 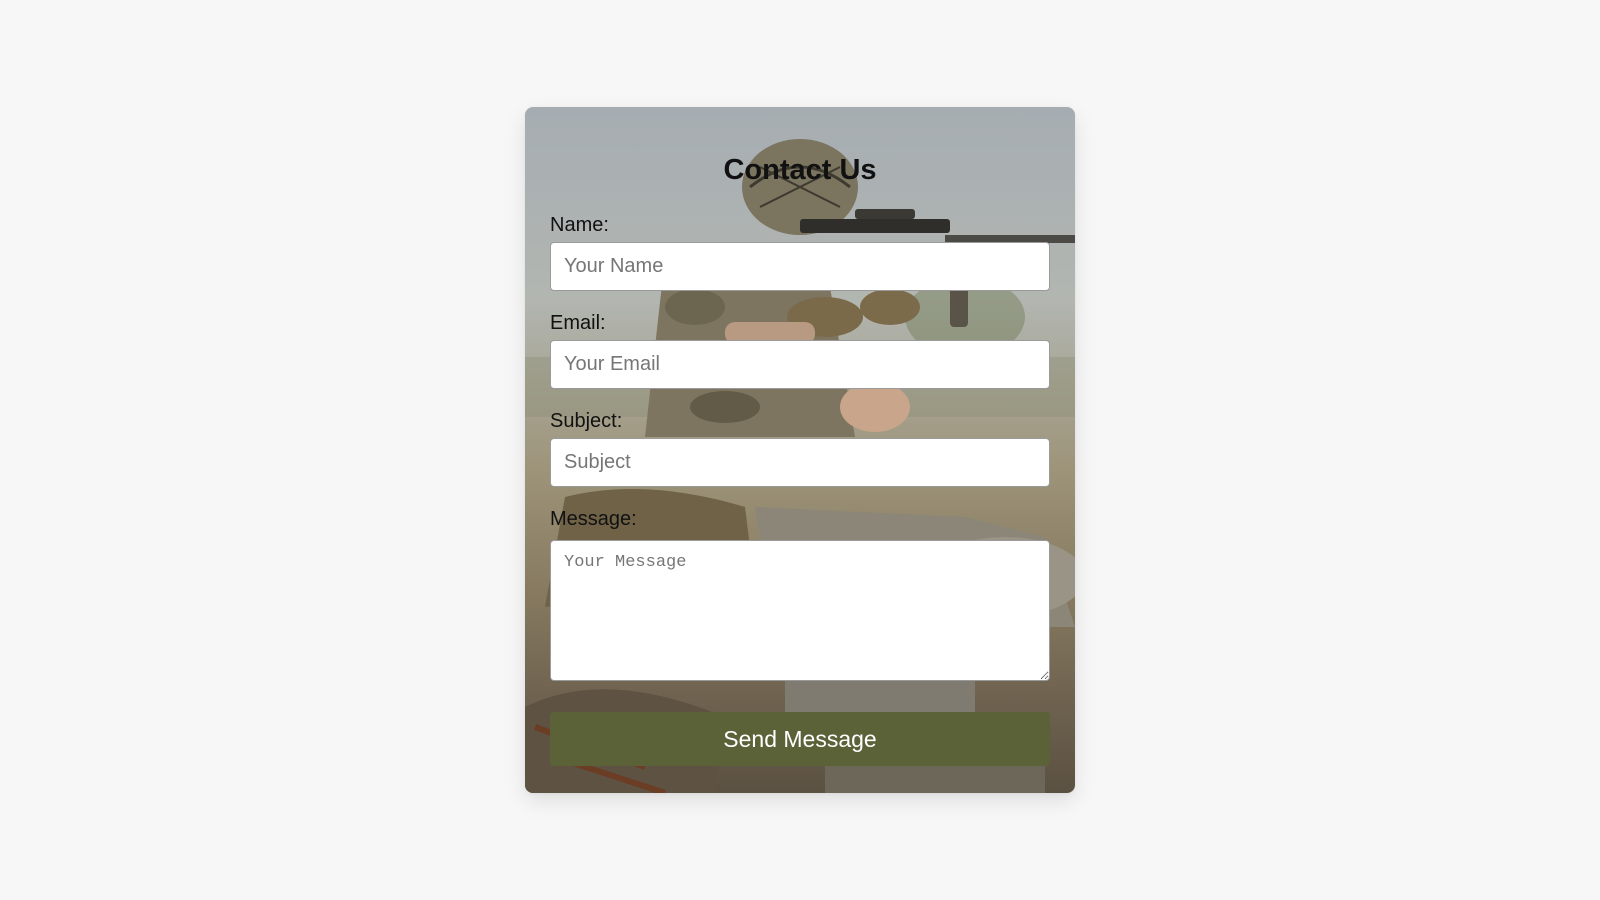 I want to click on subject-label: Subject:, so click(x=586, y=421).